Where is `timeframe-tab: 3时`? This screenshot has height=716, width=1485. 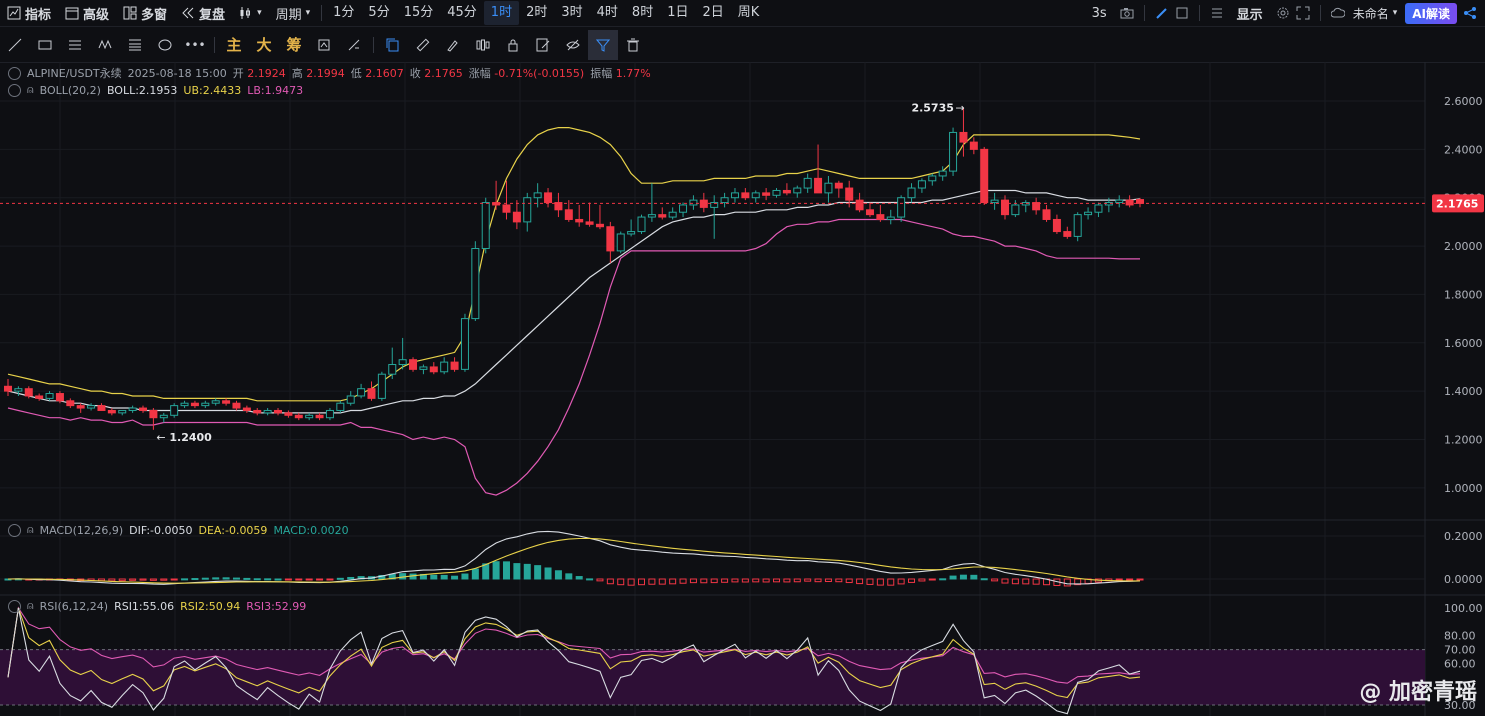 timeframe-tab: 3时 is located at coordinates (571, 13).